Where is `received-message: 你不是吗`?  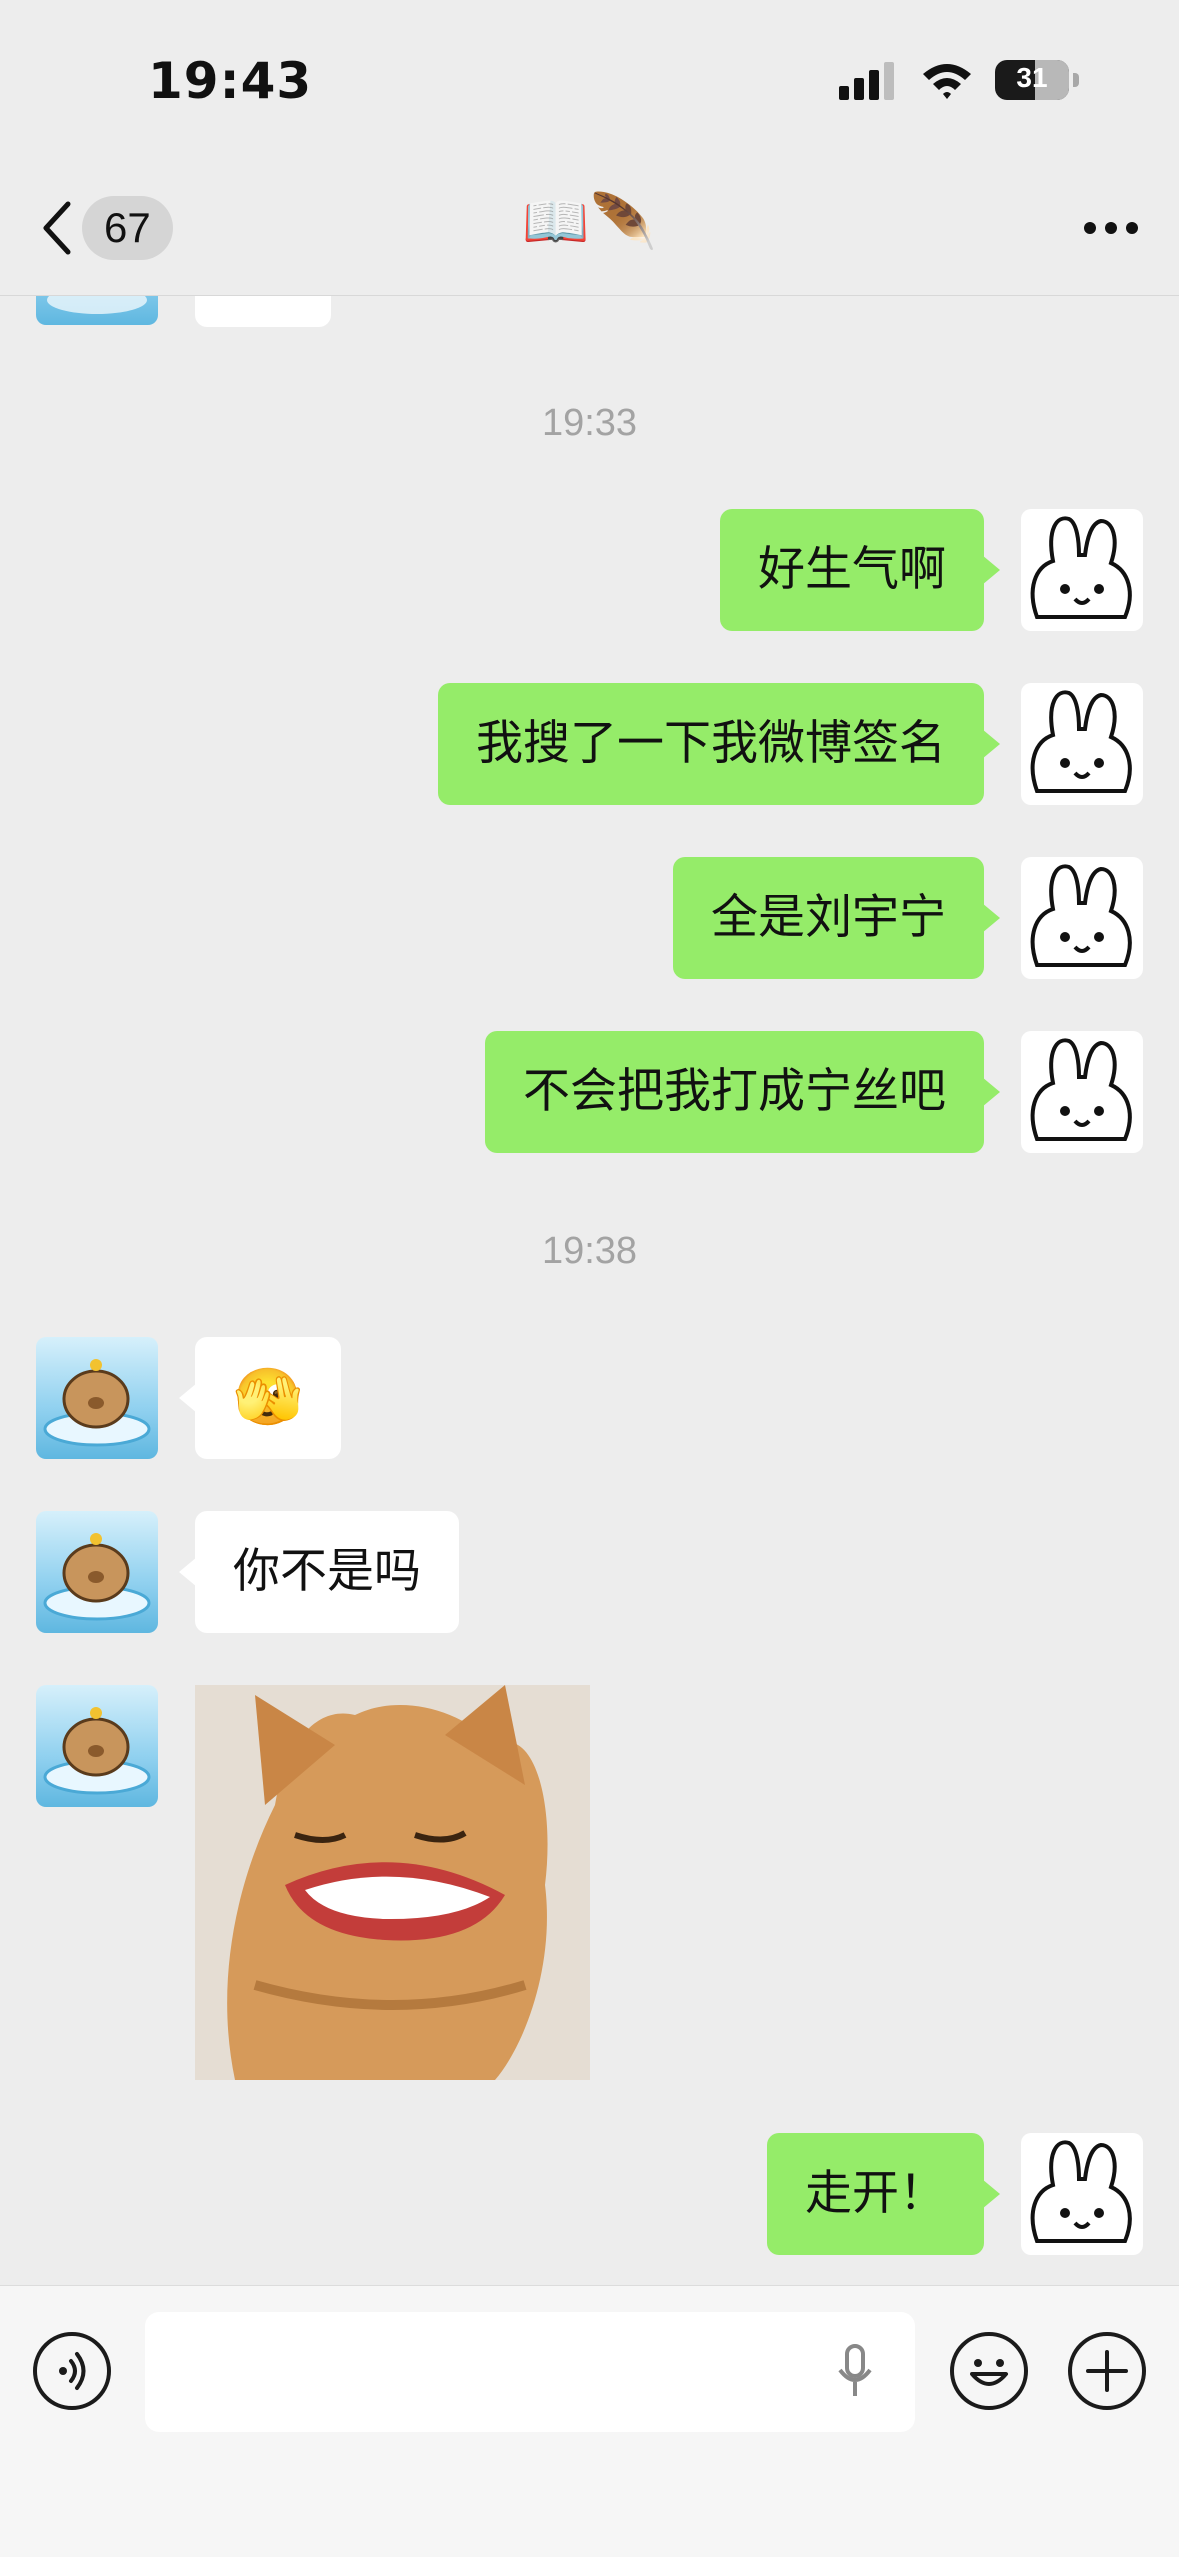
received-message: 你不是吗 is located at coordinates (319, 1572).